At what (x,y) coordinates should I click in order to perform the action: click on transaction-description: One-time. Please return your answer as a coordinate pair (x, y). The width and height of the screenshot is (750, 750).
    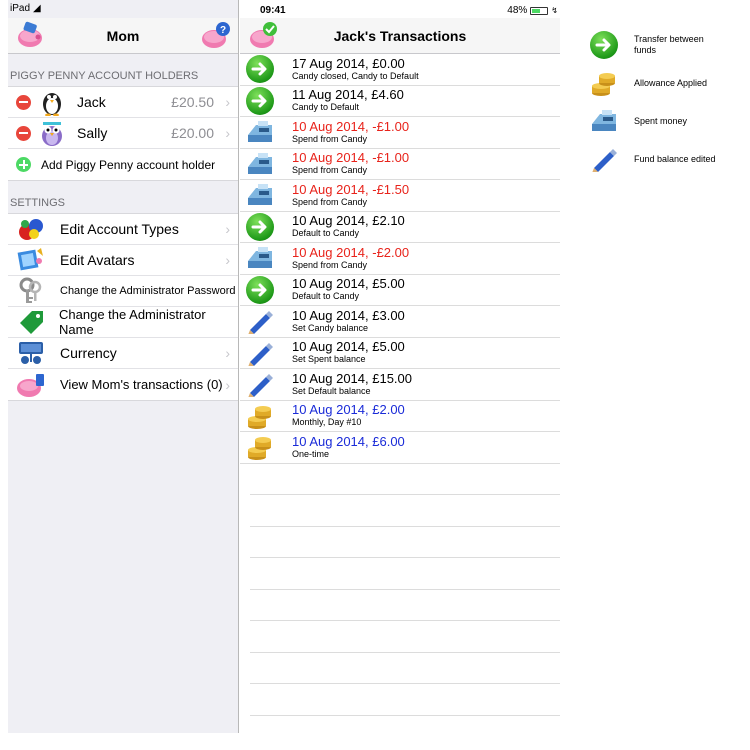
    Looking at the image, I should click on (311, 453).